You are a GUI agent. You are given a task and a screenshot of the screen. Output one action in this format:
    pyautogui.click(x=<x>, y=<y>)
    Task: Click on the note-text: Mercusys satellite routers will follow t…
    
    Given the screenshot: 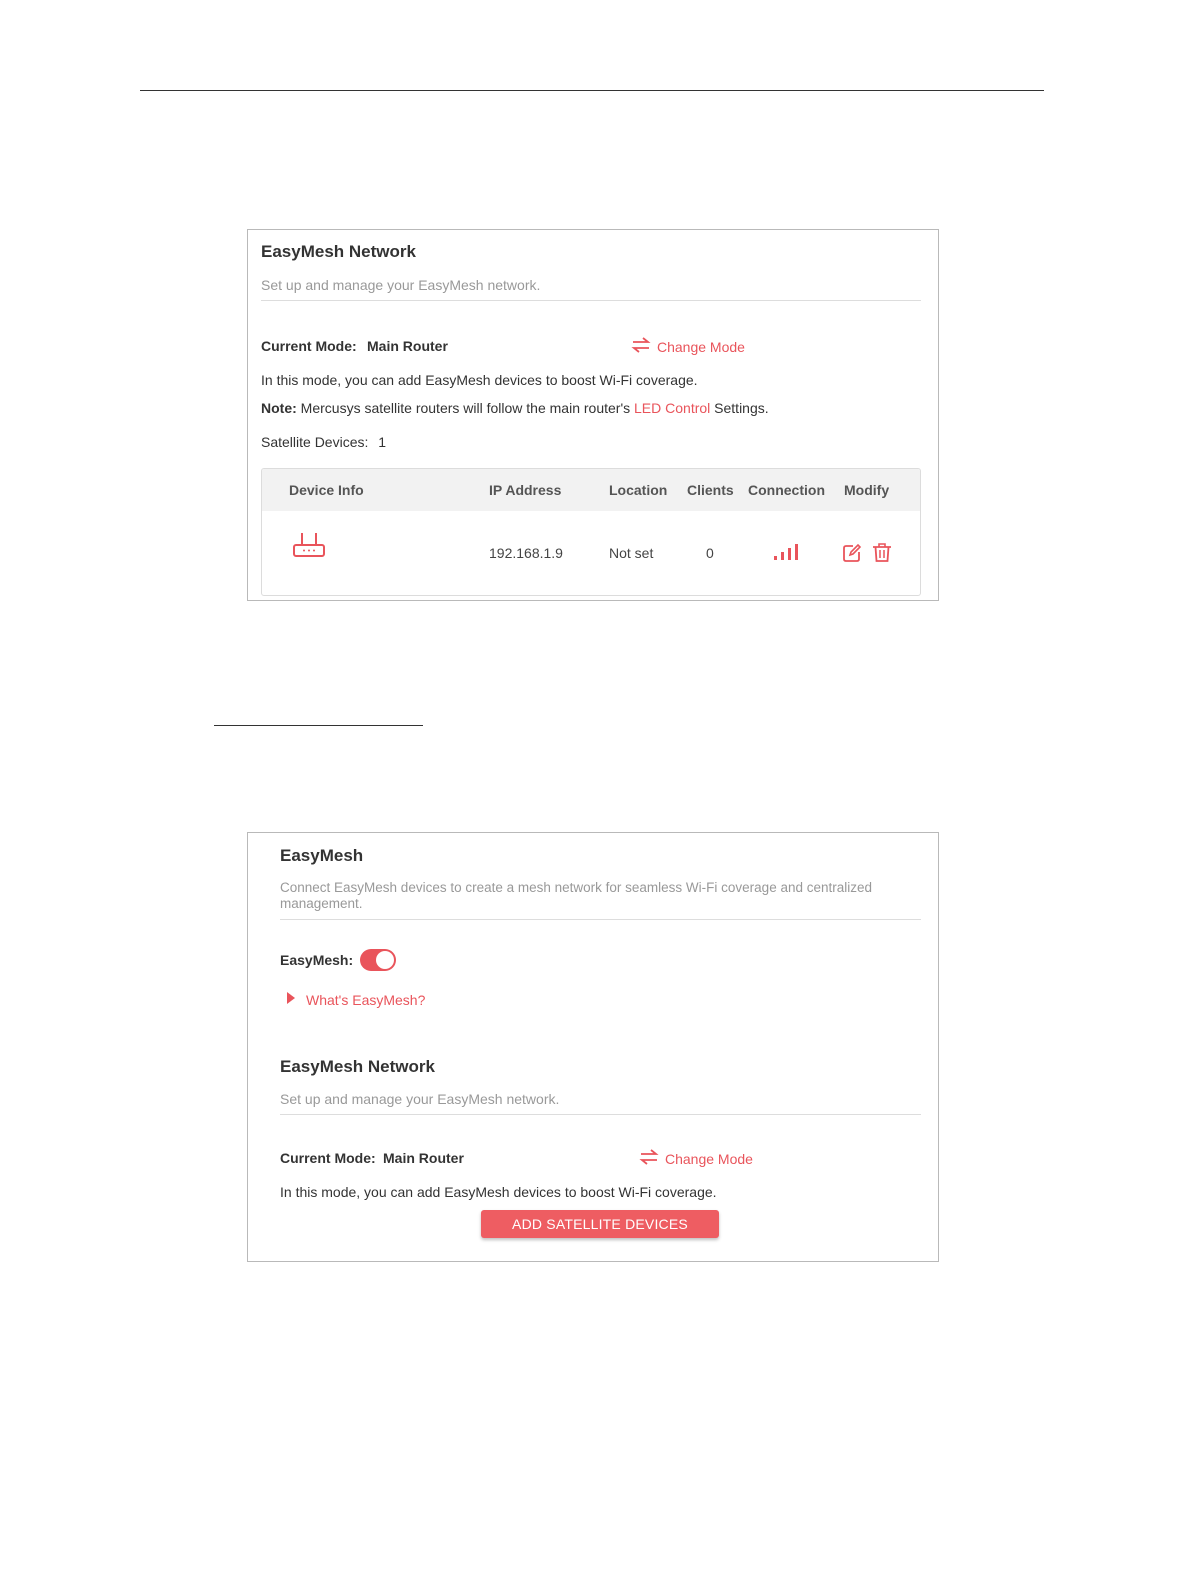 What is the action you would take?
    pyautogui.click(x=465, y=408)
    